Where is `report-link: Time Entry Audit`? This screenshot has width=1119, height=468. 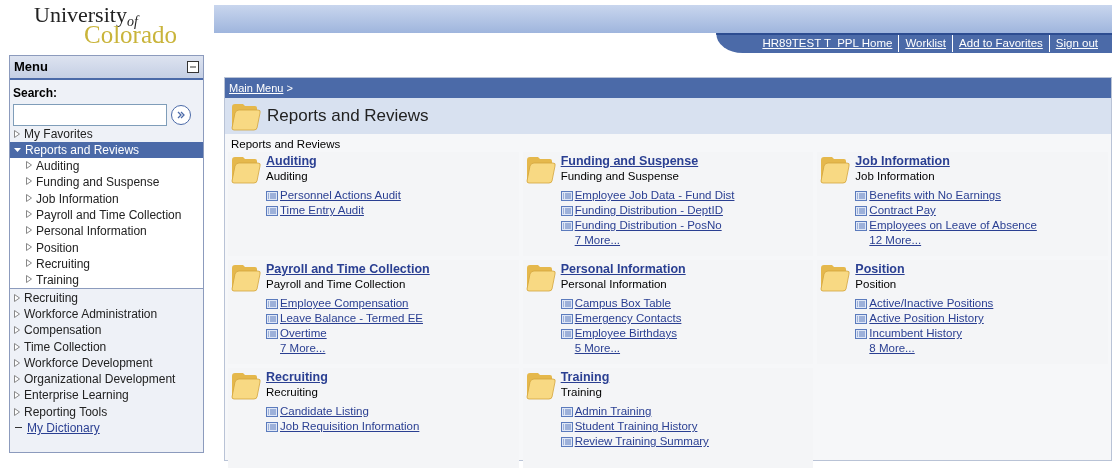
report-link: Time Entry Audit is located at coordinates (322, 210).